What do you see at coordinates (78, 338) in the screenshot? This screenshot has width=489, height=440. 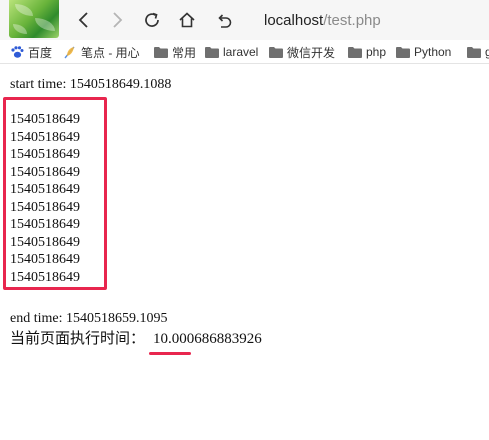 I see `execution-time-label: 当前页面执行时间：` at bounding box center [78, 338].